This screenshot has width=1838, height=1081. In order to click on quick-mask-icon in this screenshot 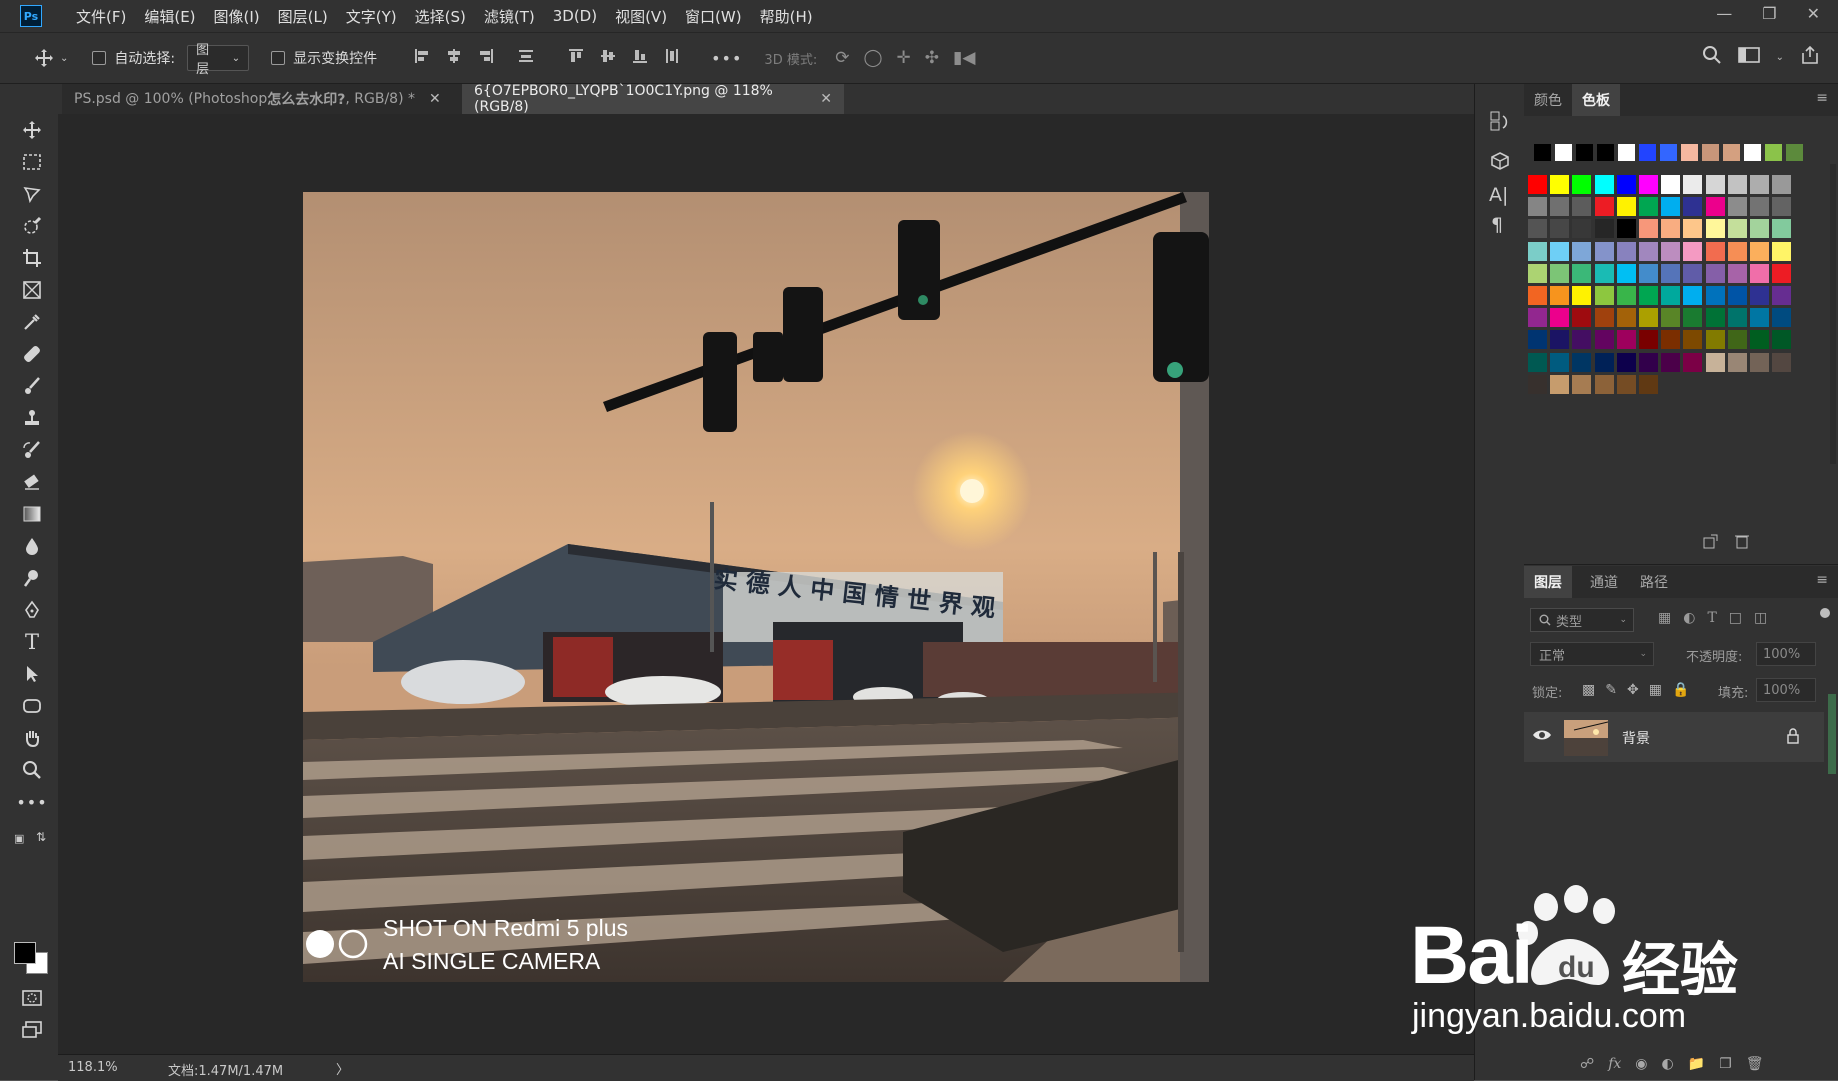, I will do `click(32, 998)`.